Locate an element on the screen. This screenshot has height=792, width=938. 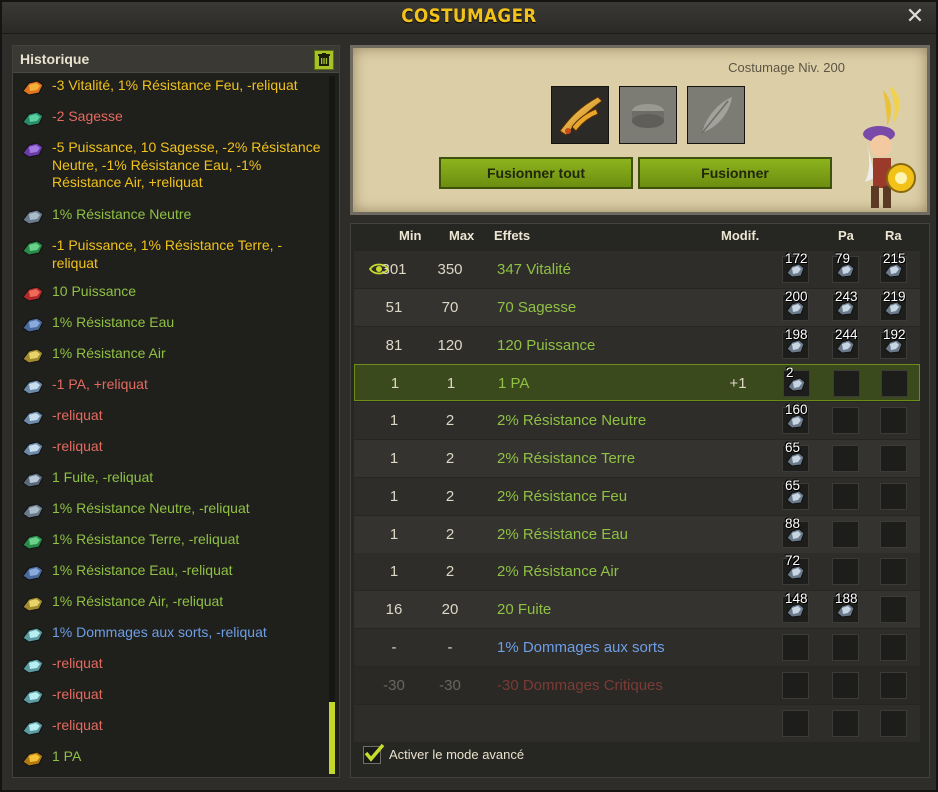
rune-slot-pa: 188 is located at coordinates (845, 607).